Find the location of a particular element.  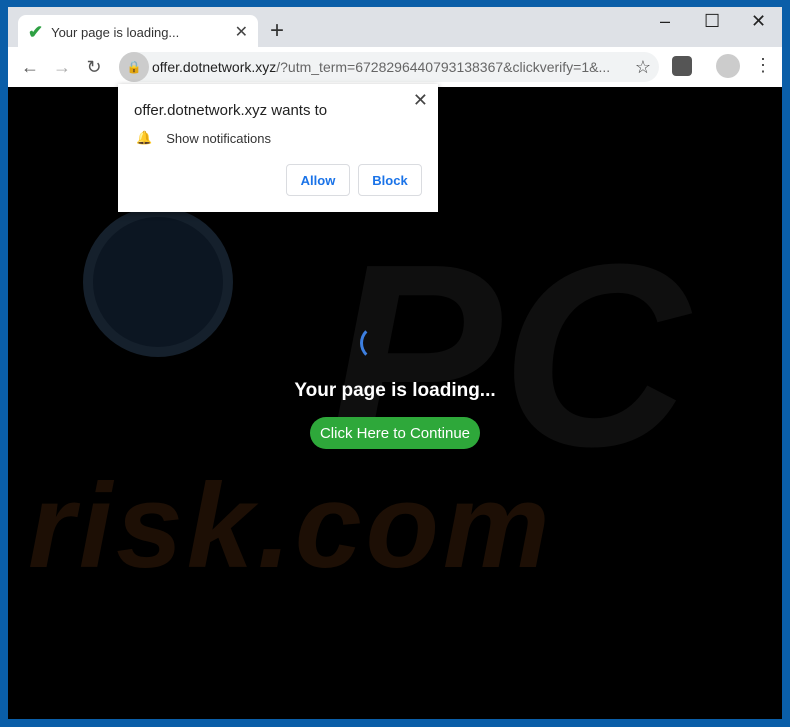

loading-spinner is located at coordinates (378, 343).